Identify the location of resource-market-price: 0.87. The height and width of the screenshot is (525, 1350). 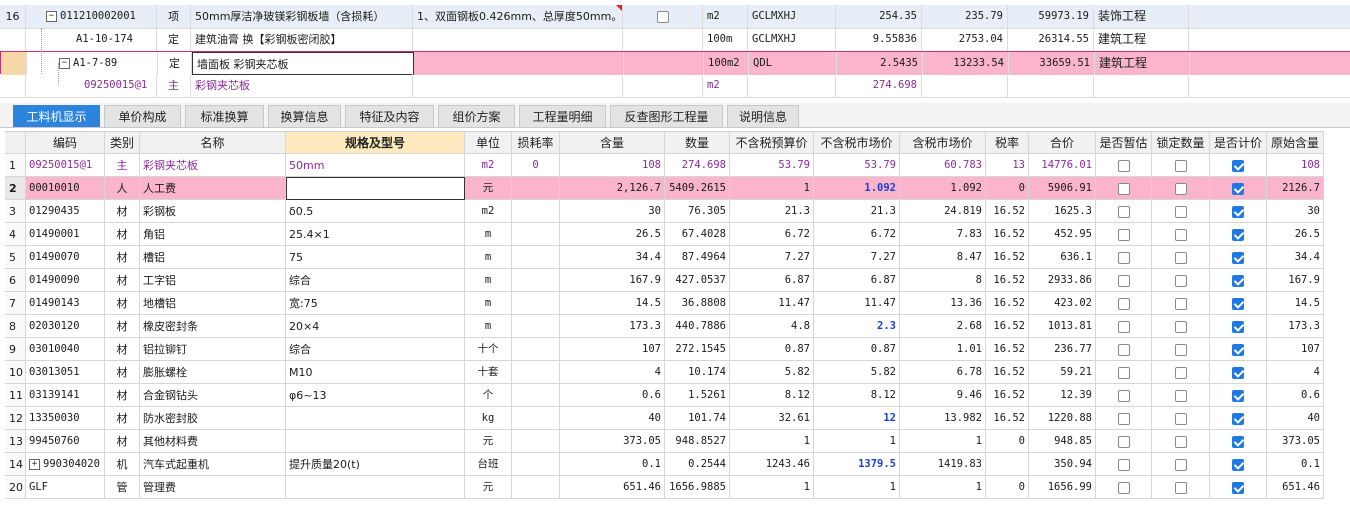
(857, 349).